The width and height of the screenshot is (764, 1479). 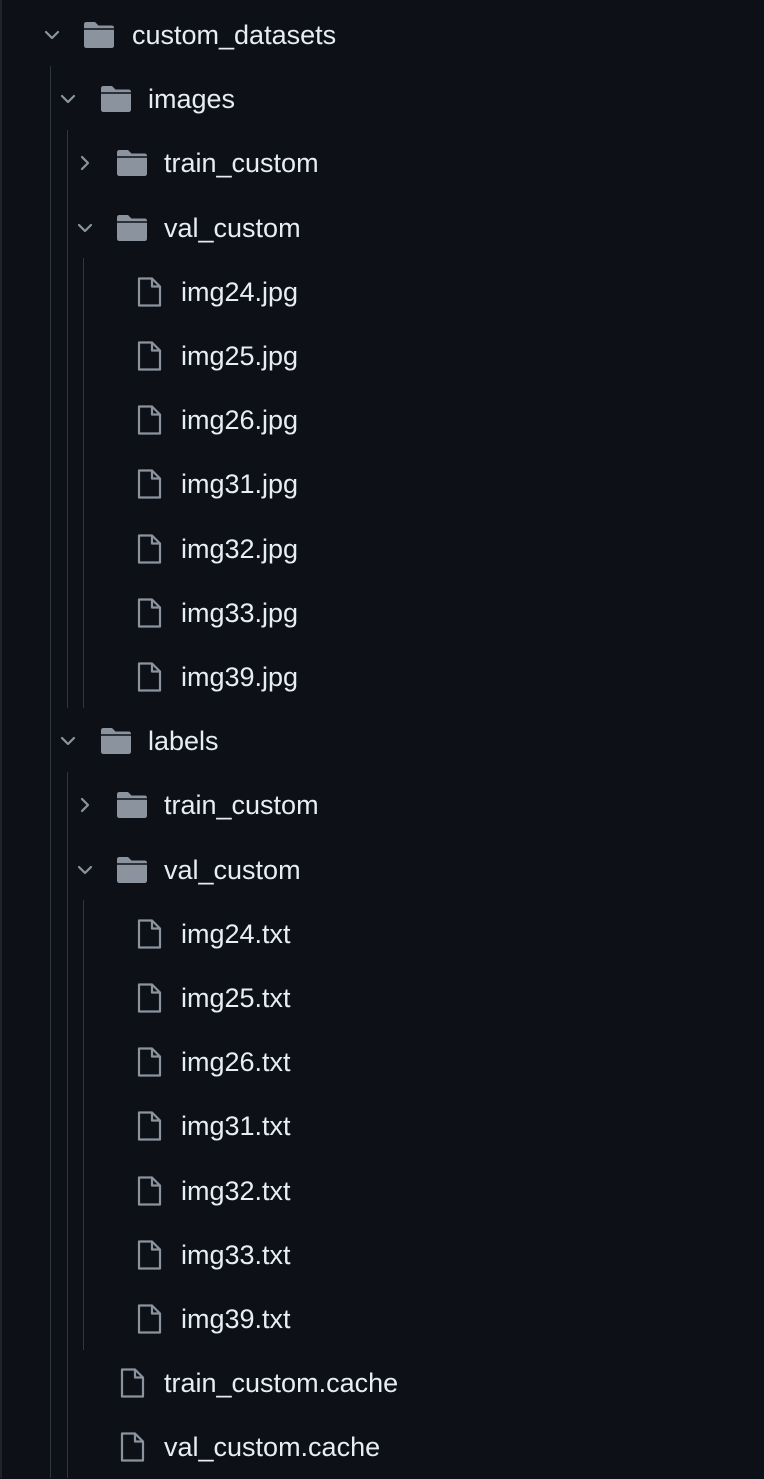 What do you see at coordinates (236, 1126) in the screenshot?
I see `file-label: img31.txt` at bounding box center [236, 1126].